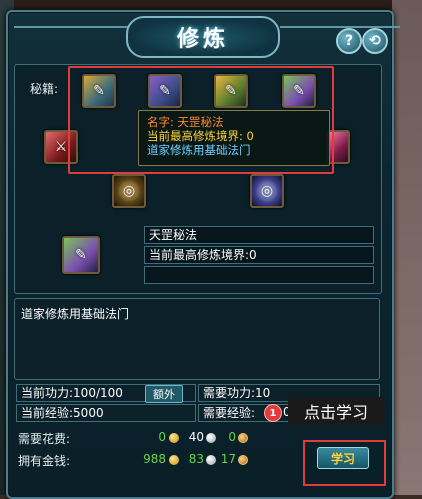 This screenshot has height=499, width=422. I want to click on selected-skill-extra, so click(259, 275).